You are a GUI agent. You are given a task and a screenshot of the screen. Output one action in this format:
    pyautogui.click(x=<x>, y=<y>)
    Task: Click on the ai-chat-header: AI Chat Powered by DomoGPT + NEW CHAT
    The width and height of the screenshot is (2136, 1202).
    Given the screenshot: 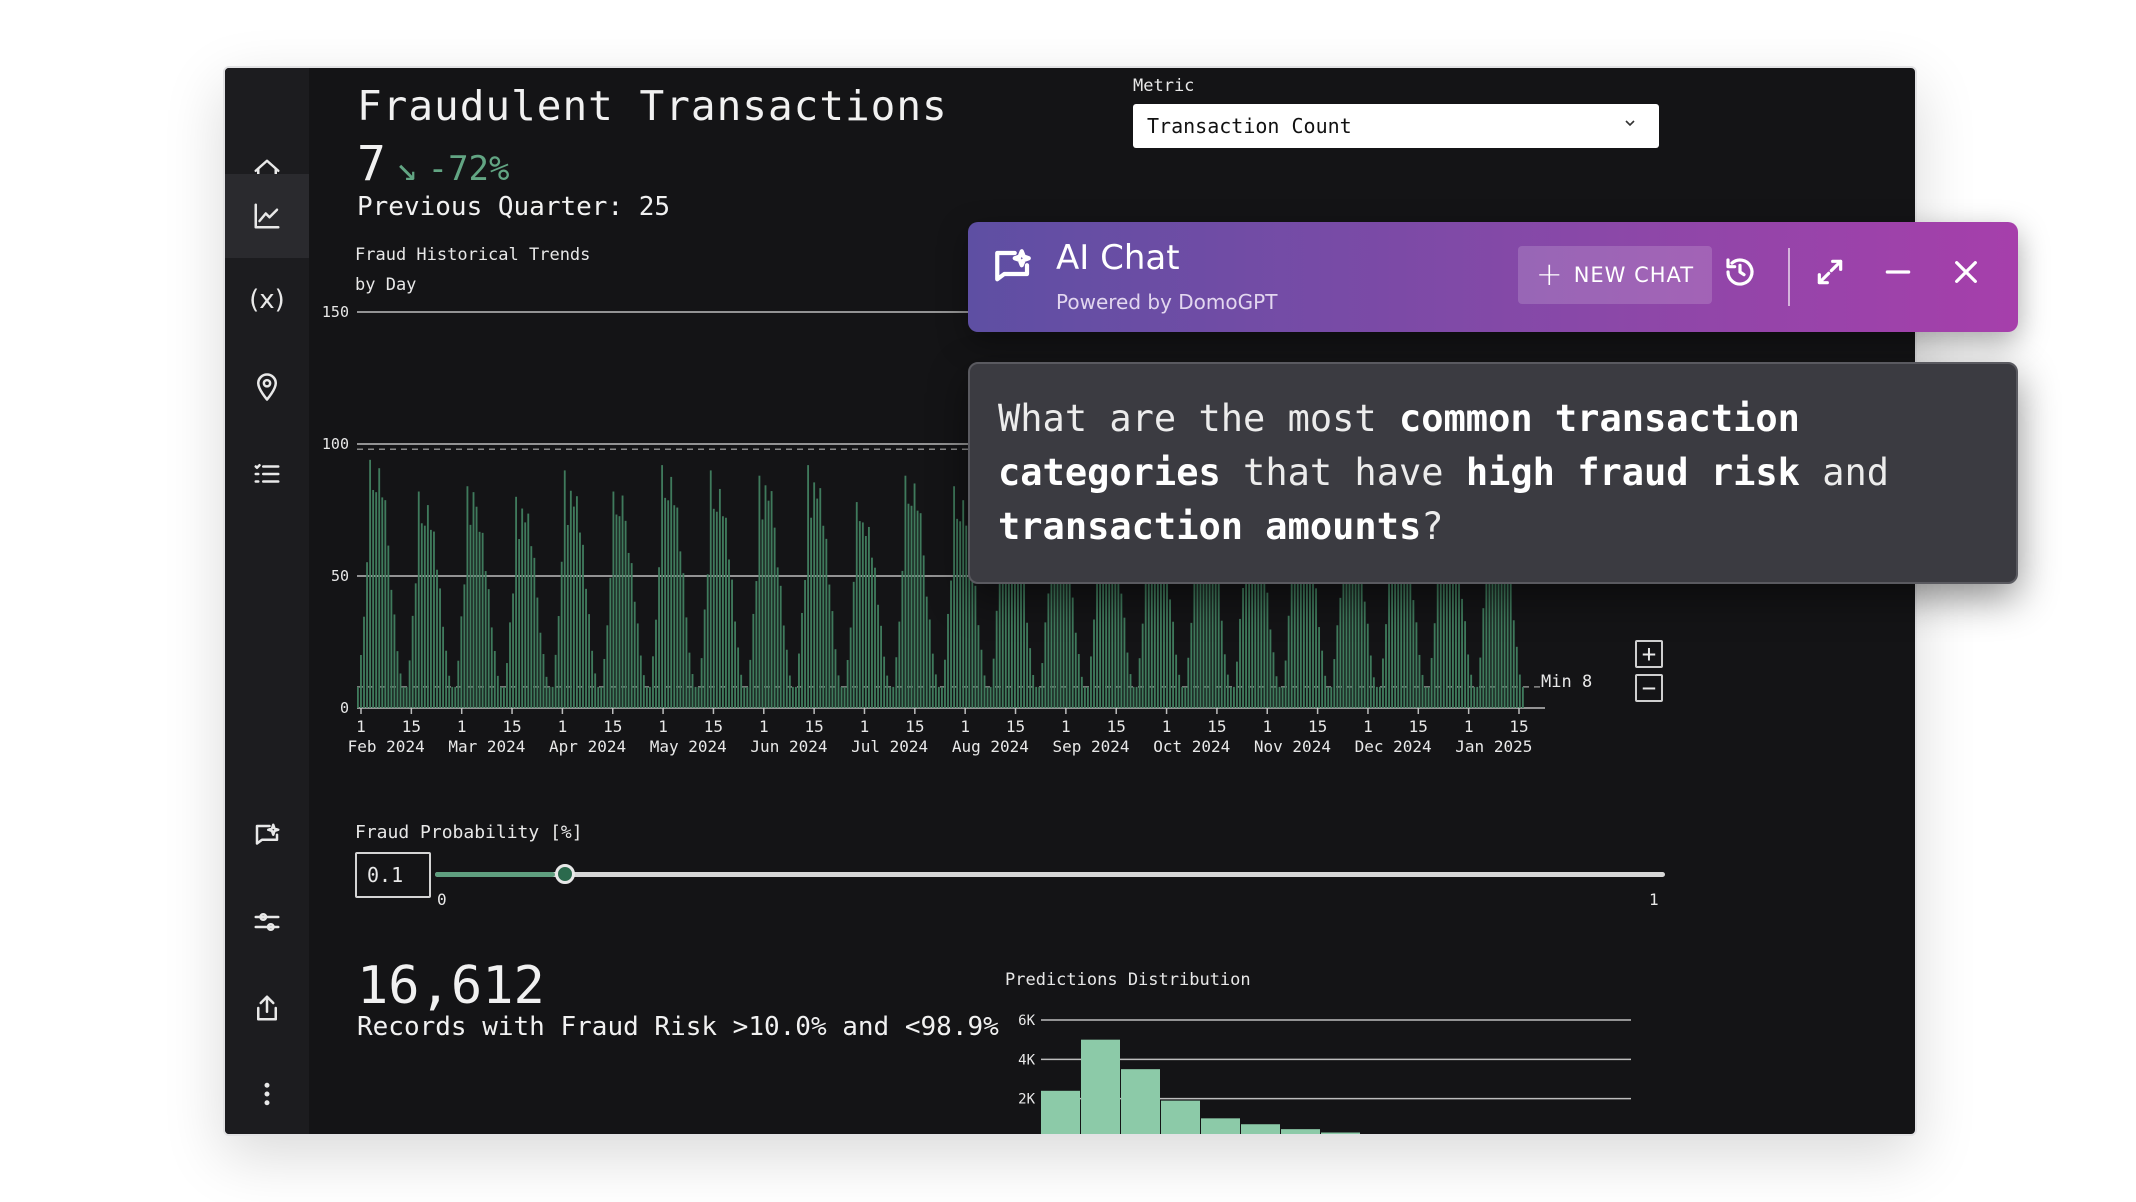 What is the action you would take?
    pyautogui.click(x=1493, y=277)
    